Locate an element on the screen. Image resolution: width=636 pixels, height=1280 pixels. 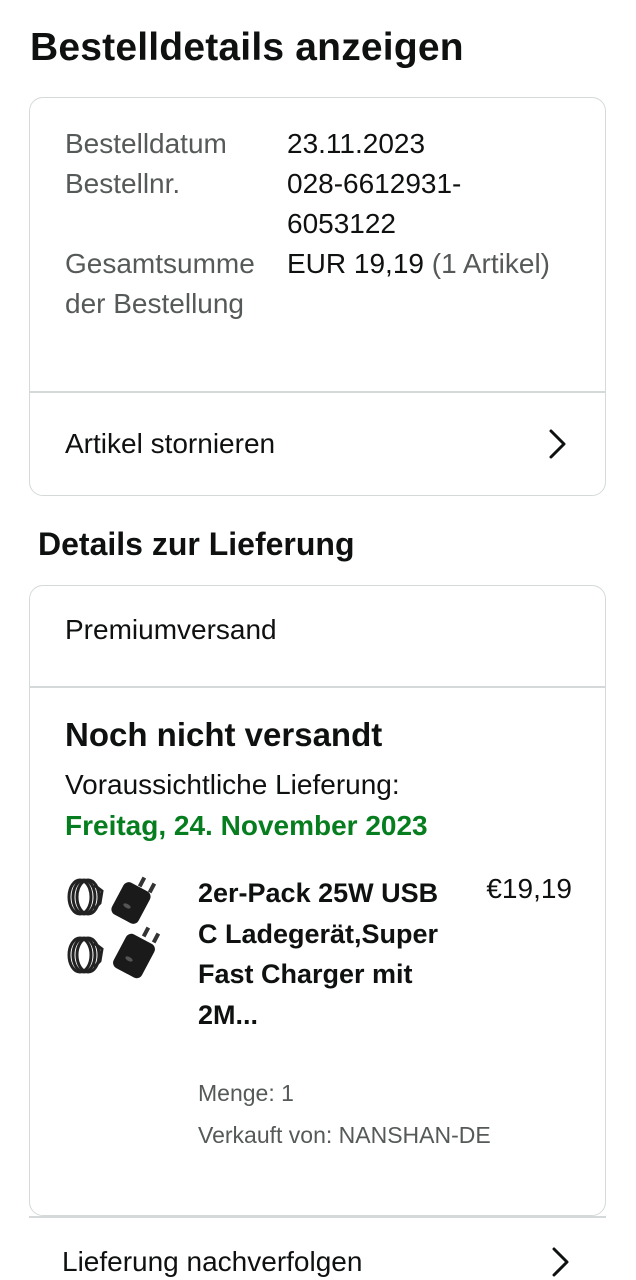
usb-c-charger-image is located at coordinates (117, 930).